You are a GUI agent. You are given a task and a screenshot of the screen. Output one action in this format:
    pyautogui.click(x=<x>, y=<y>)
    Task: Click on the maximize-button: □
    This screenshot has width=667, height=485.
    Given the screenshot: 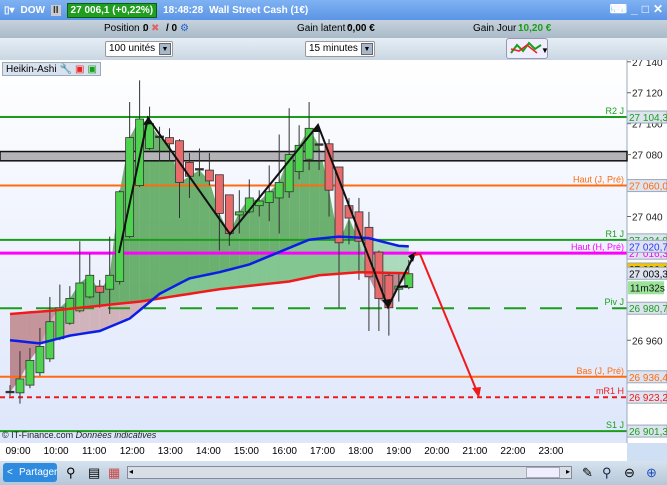 What is the action you would take?
    pyautogui.click(x=645, y=9)
    